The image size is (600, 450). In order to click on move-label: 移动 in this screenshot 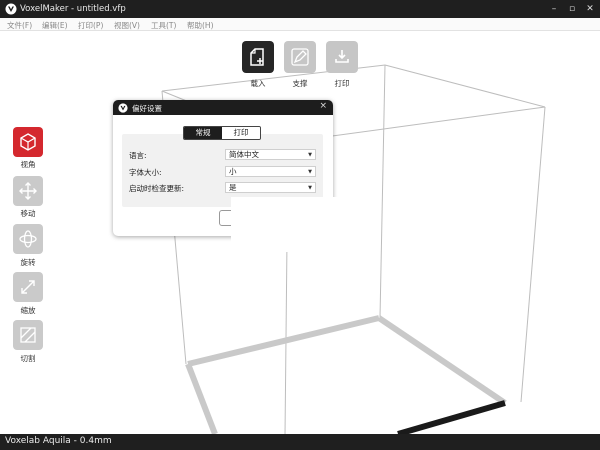, I will do `click(28, 213)`.